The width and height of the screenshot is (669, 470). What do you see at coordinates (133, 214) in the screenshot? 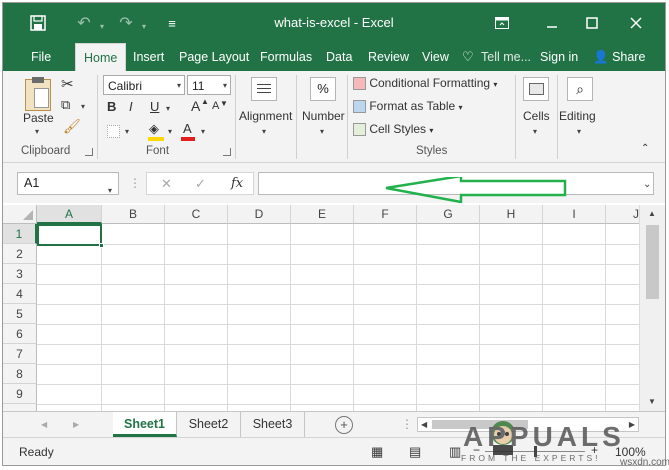
I see `column-header: B` at bounding box center [133, 214].